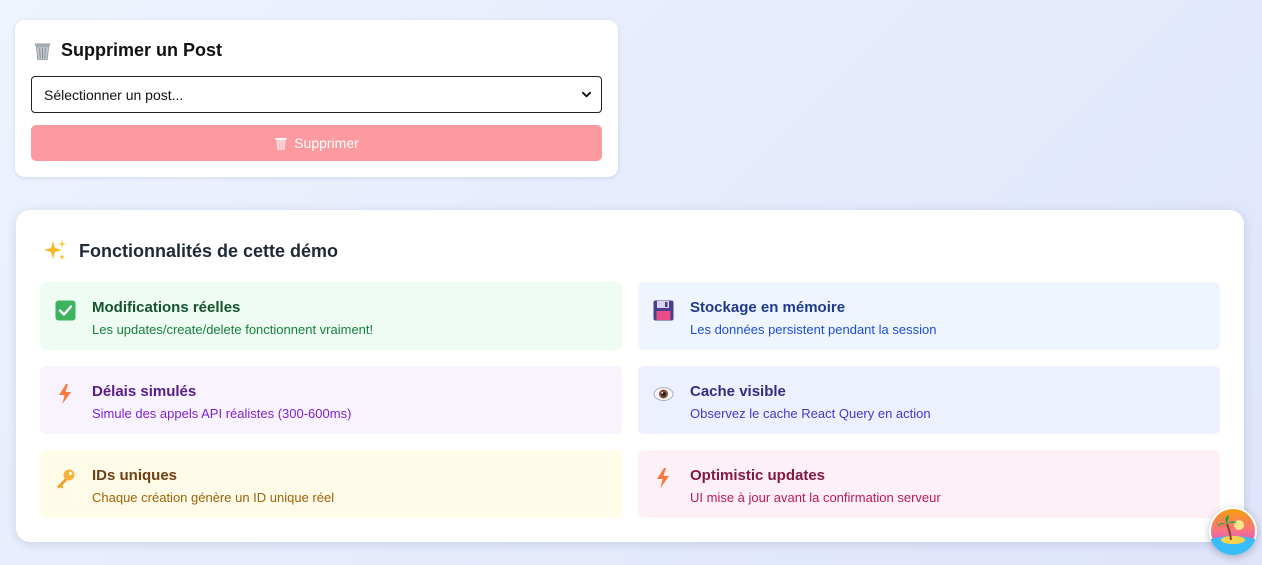 This screenshot has height=565, width=1262. Describe the element at coordinates (55, 250) in the screenshot. I see `sparkles-icon` at that location.